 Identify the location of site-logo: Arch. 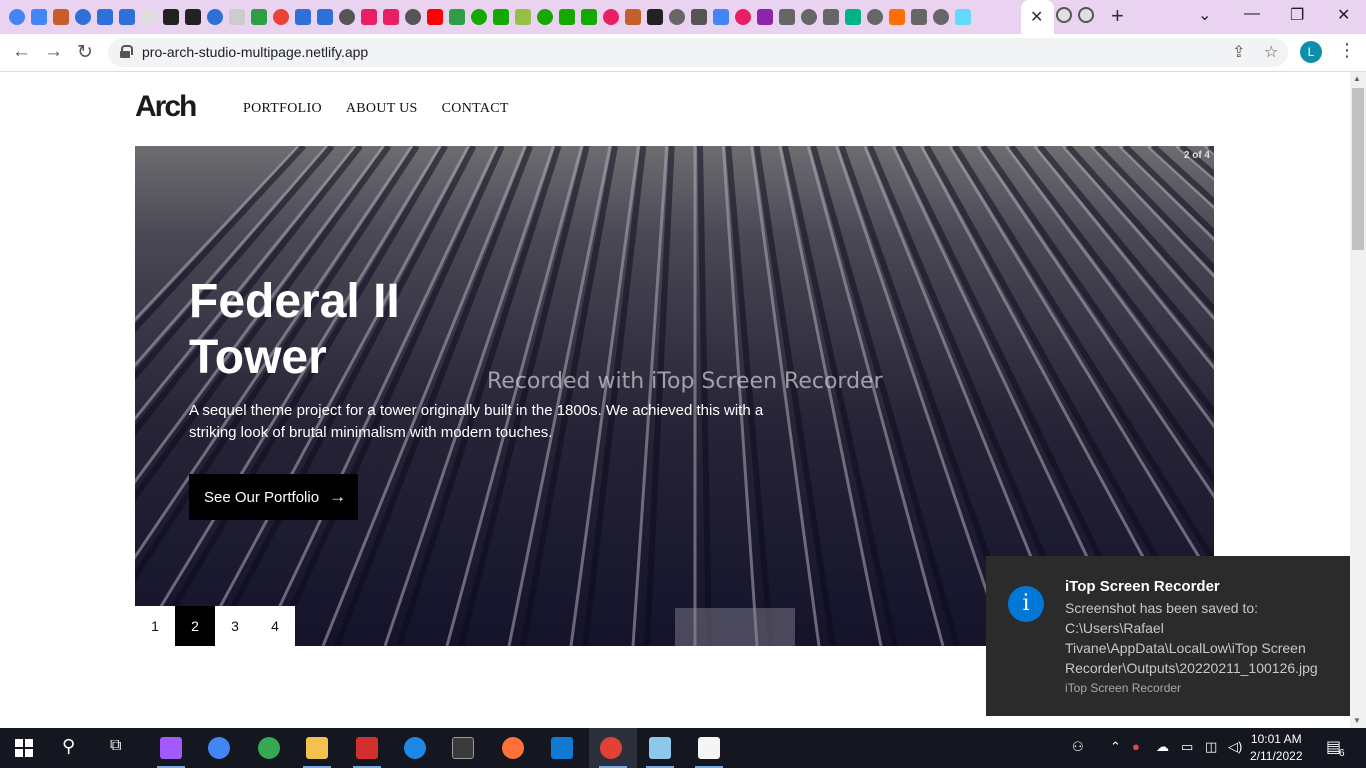
(166, 107).